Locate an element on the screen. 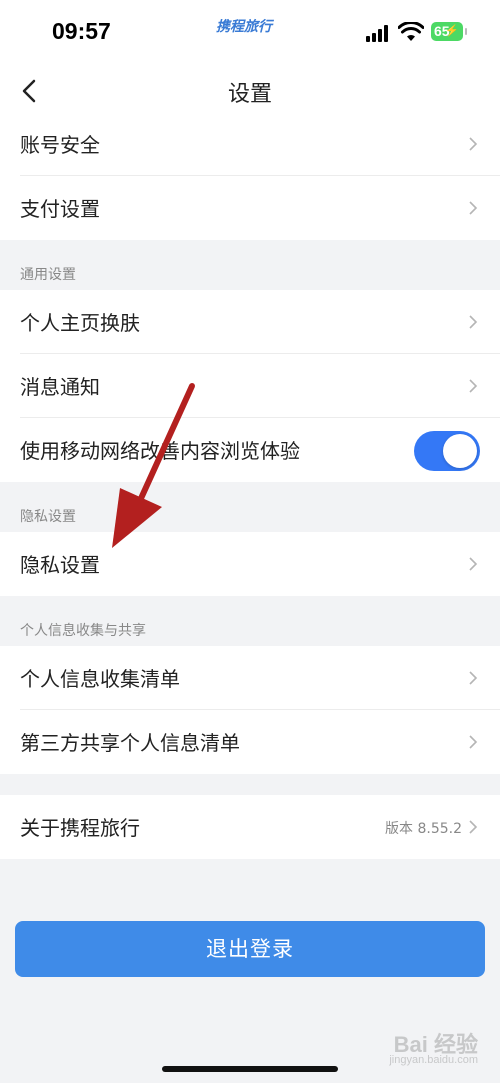 The width and height of the screenshot is (500, 1083). about-group: 关于携程旅行 版本 8.55.2 is located at coordinates (250, 827).